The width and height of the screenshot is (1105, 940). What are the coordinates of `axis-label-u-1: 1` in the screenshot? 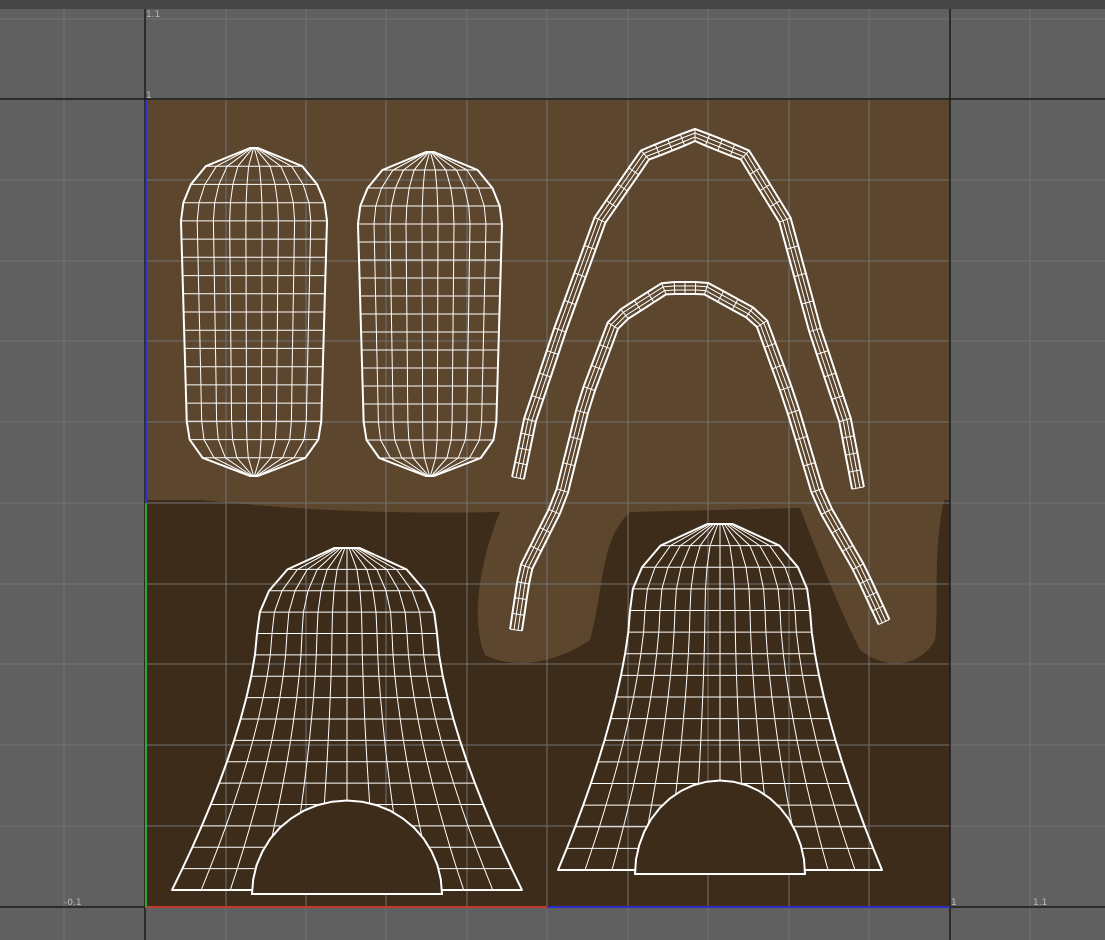 It's located at (954, 903).